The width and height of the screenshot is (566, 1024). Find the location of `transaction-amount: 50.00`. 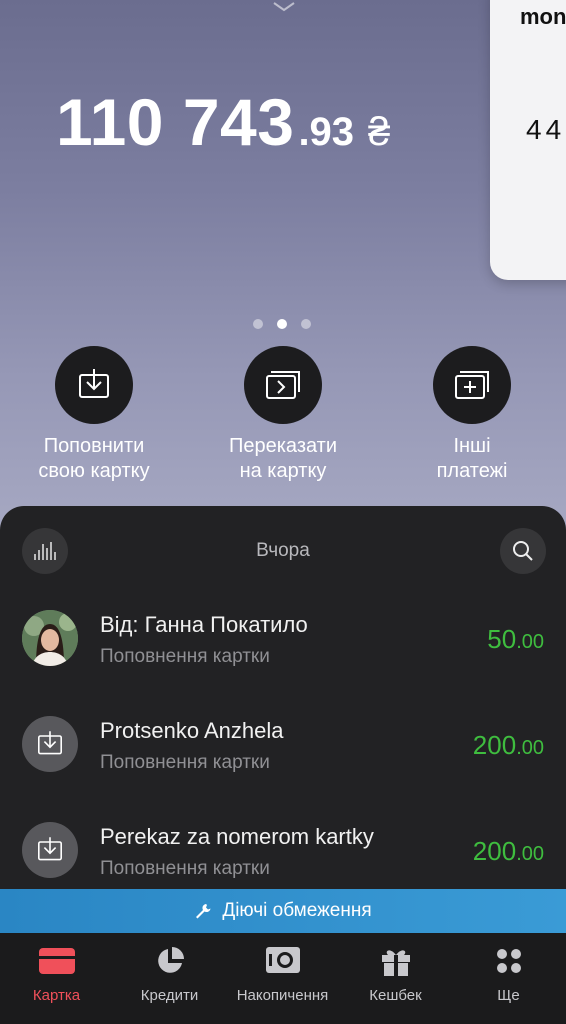

transaction-amount: 50.00 is located at coordinates (515, 639).